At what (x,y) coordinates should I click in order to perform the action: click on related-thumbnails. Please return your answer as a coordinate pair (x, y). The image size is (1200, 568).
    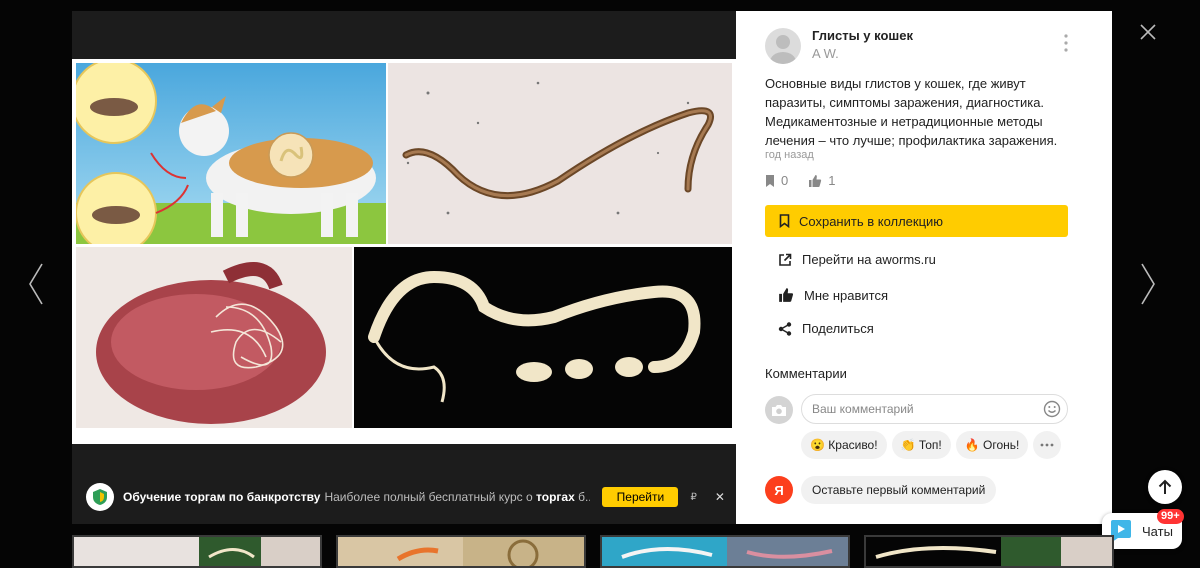
    Looking at the image, I should click on (593, 551).